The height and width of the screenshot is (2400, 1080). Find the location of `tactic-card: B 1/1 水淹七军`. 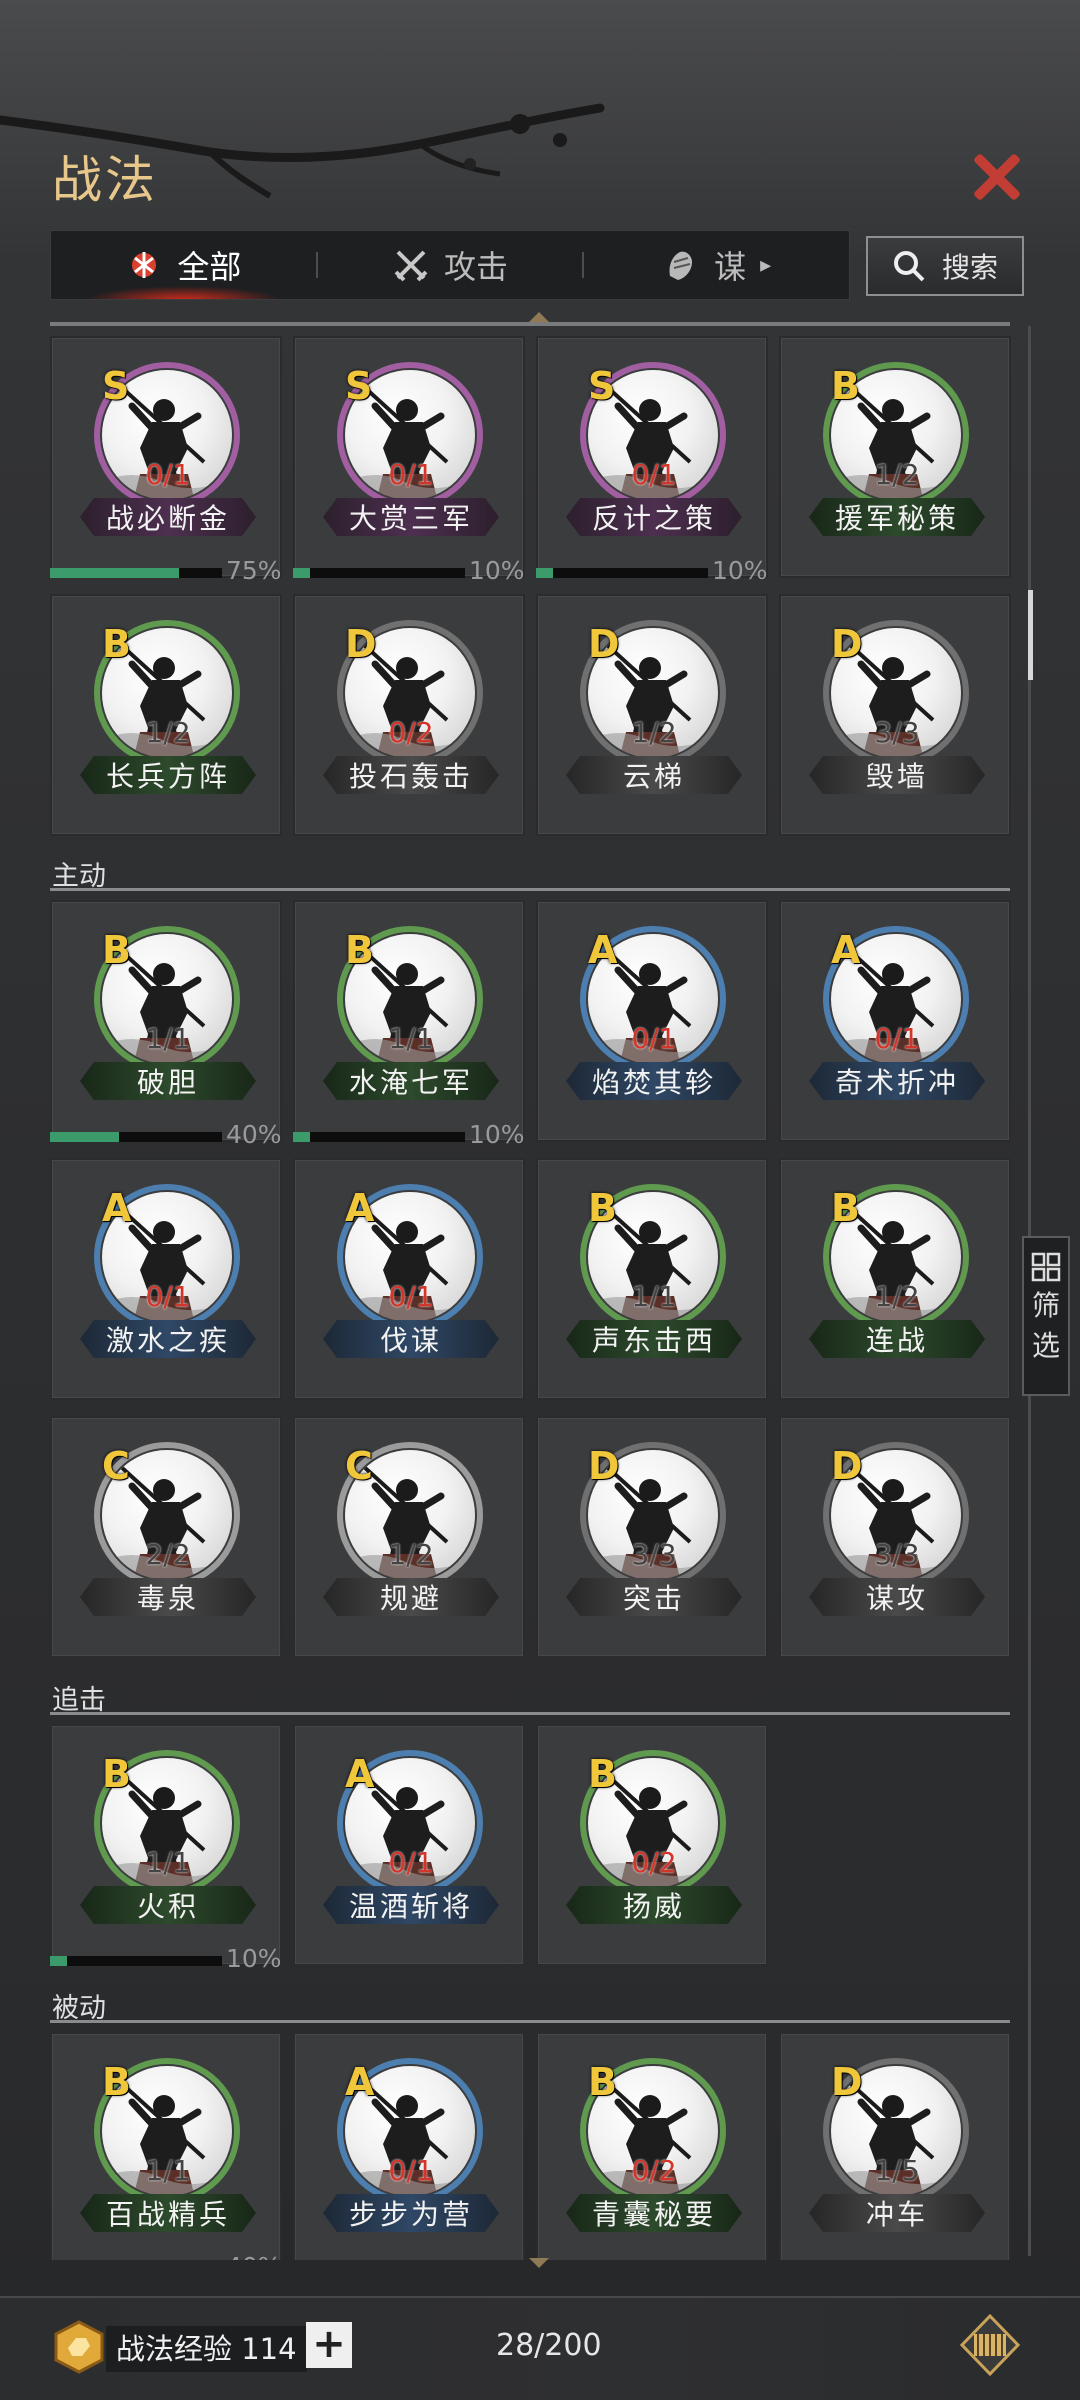

tactic-card: B 1/1 水淹七军 is located at coordinates (409, 1021).